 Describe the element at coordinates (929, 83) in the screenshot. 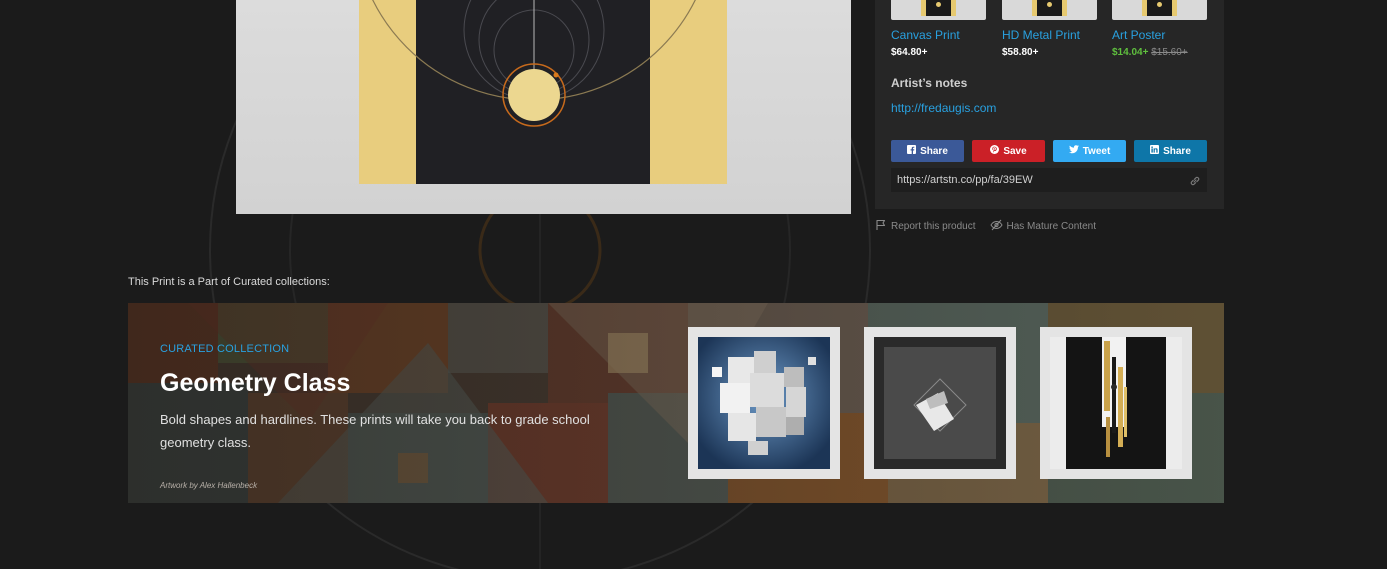

I see `artist-notes-heading: Artist’s notes` at that location.